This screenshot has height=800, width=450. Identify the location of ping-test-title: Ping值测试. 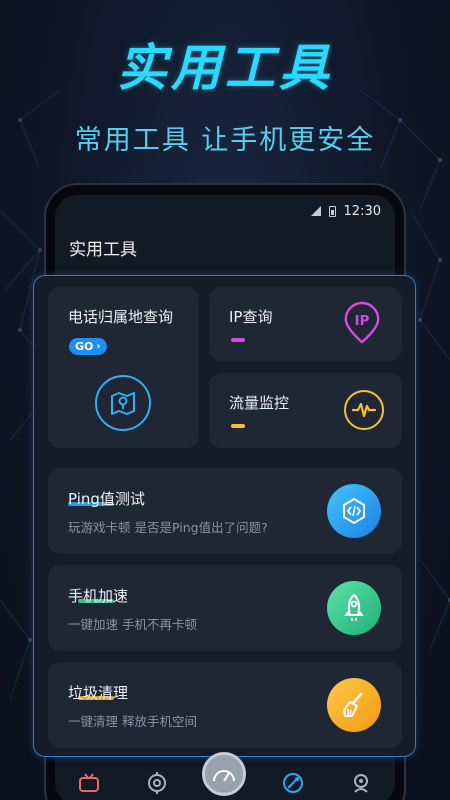
(106, 499).